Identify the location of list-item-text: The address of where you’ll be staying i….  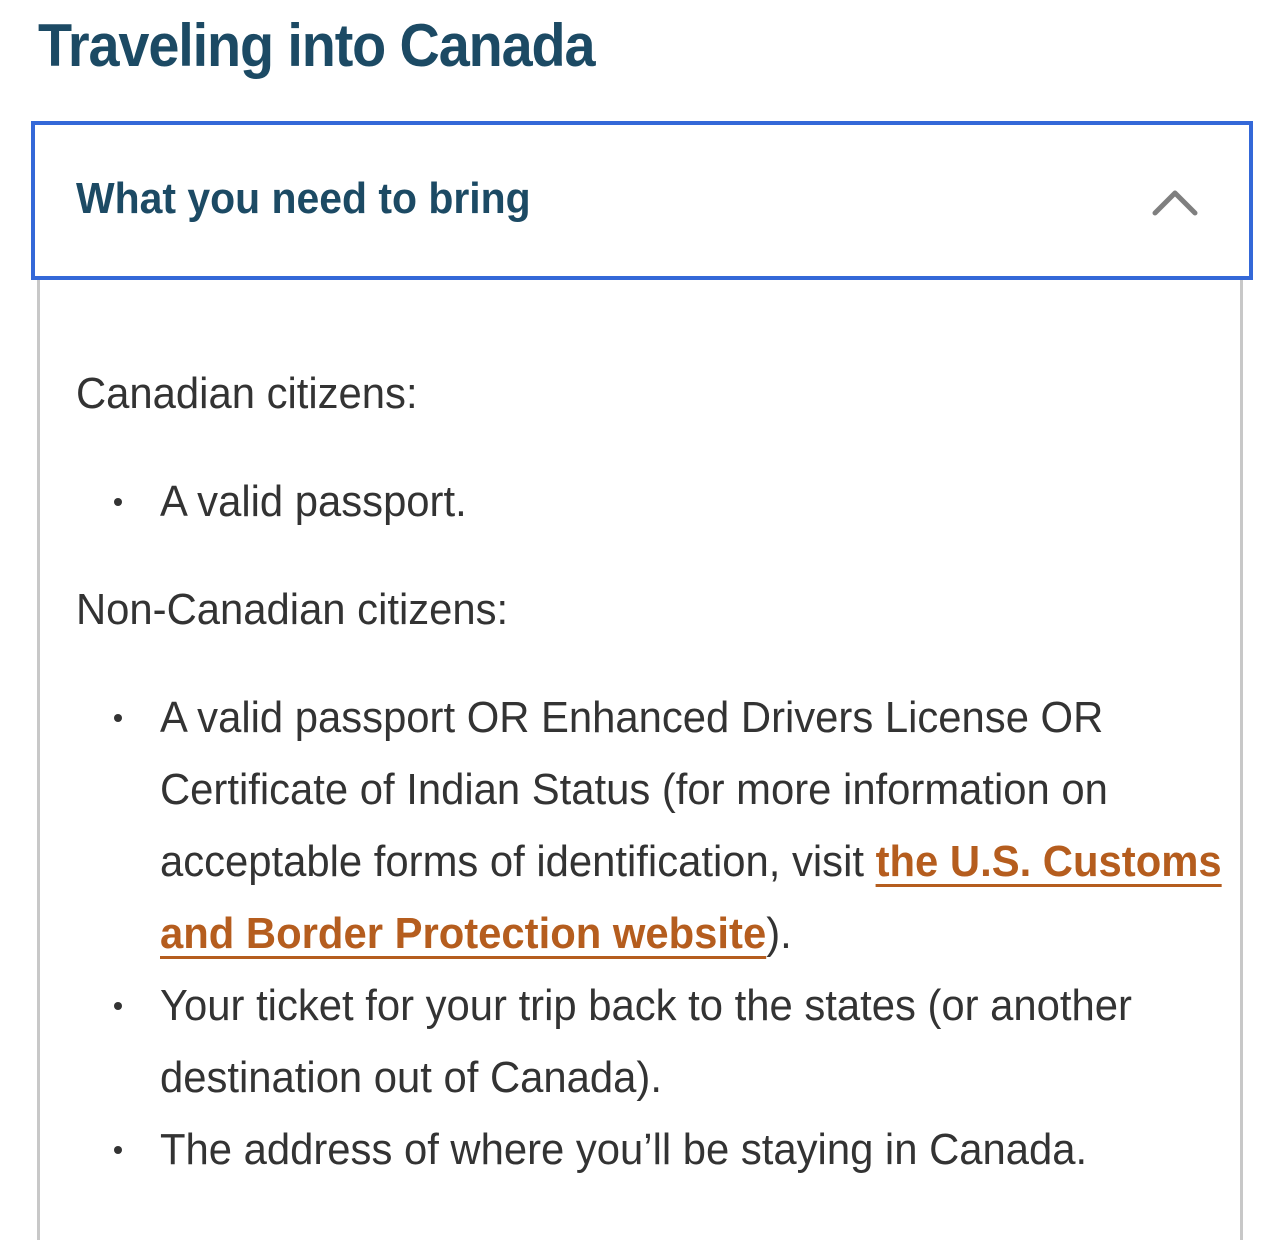
(624, 1149).